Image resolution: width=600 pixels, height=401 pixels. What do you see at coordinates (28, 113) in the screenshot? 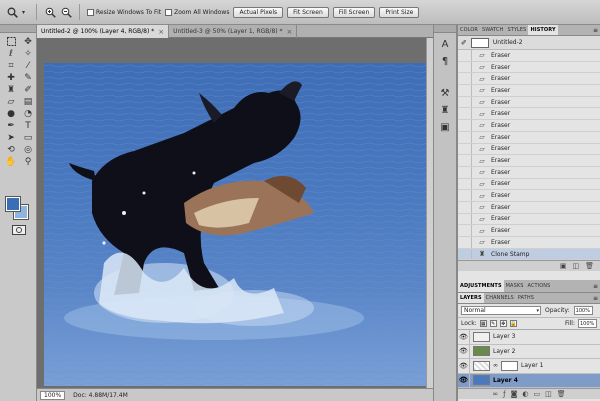
I see `dodge-tool-icon: ◔` at bounding box center [28, 113].